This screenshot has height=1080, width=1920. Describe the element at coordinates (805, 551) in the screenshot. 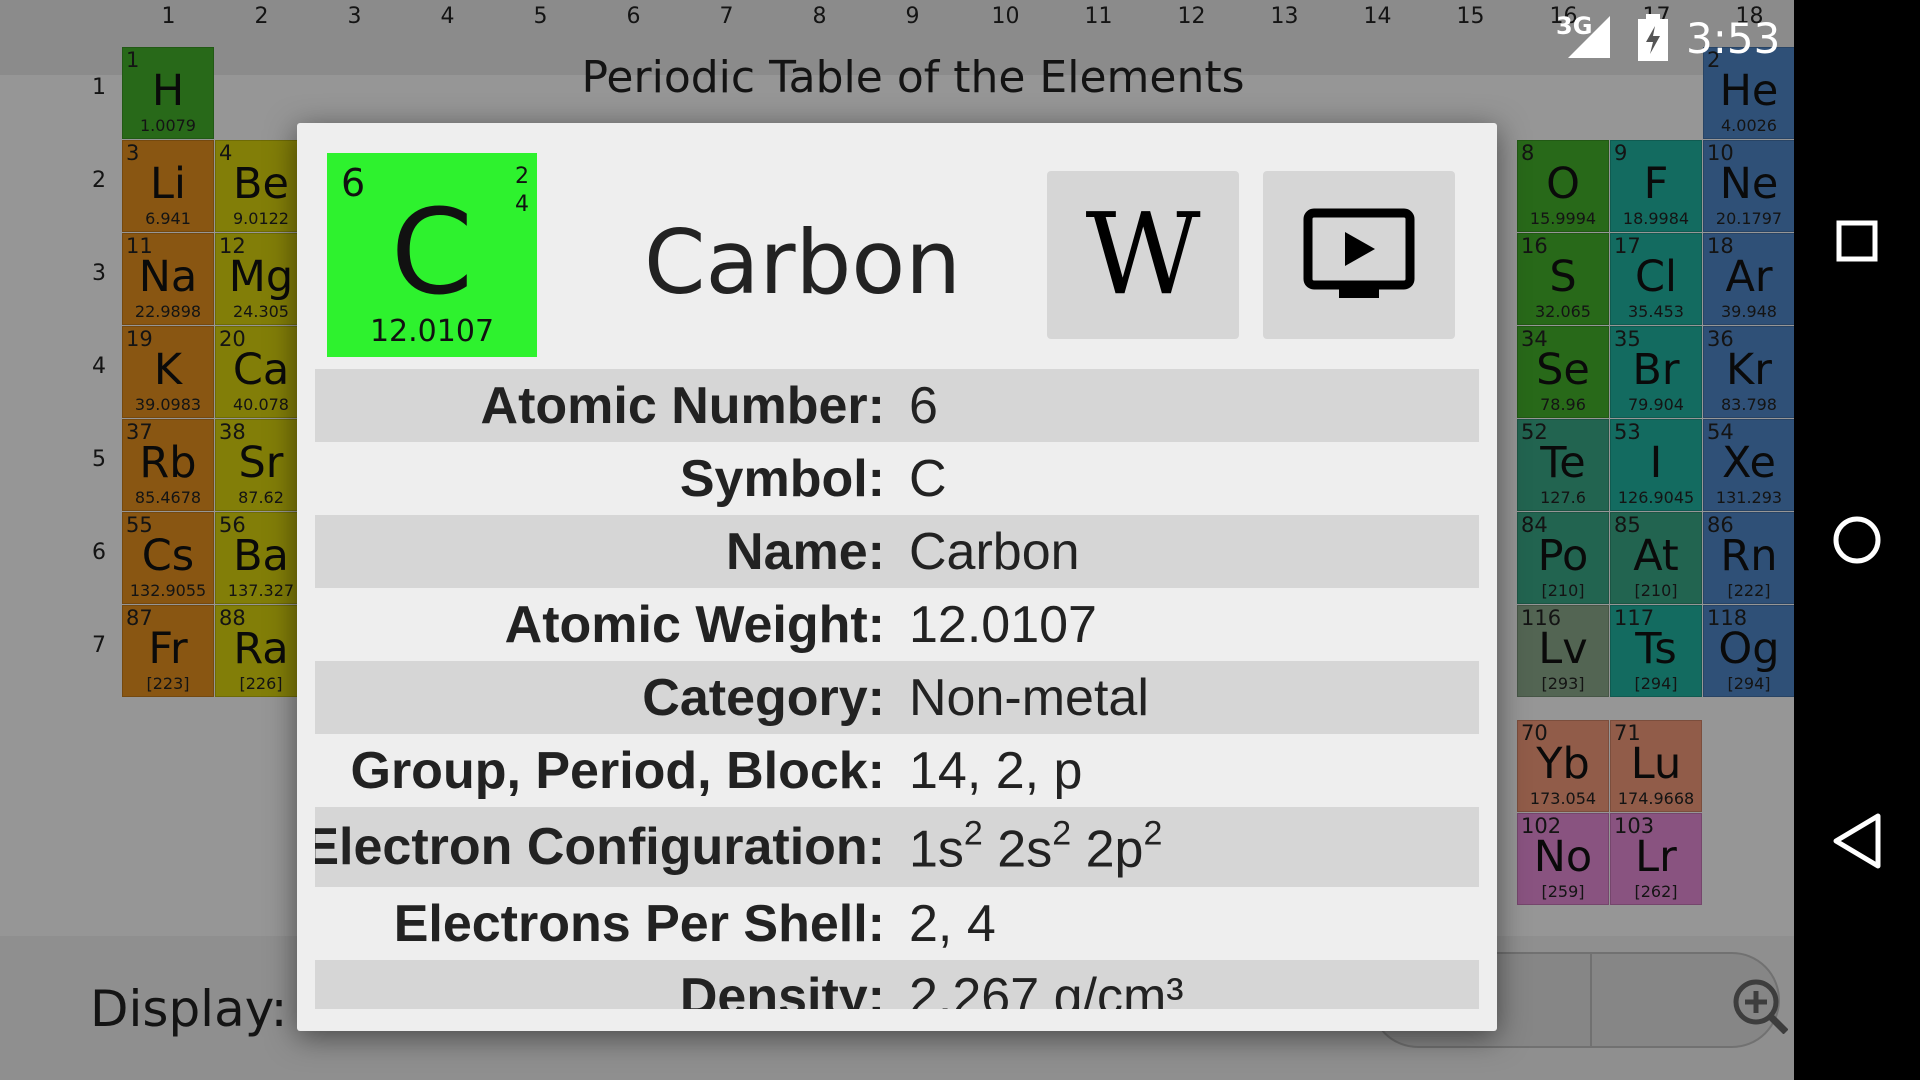

I see `property-label: Name:` at that location.